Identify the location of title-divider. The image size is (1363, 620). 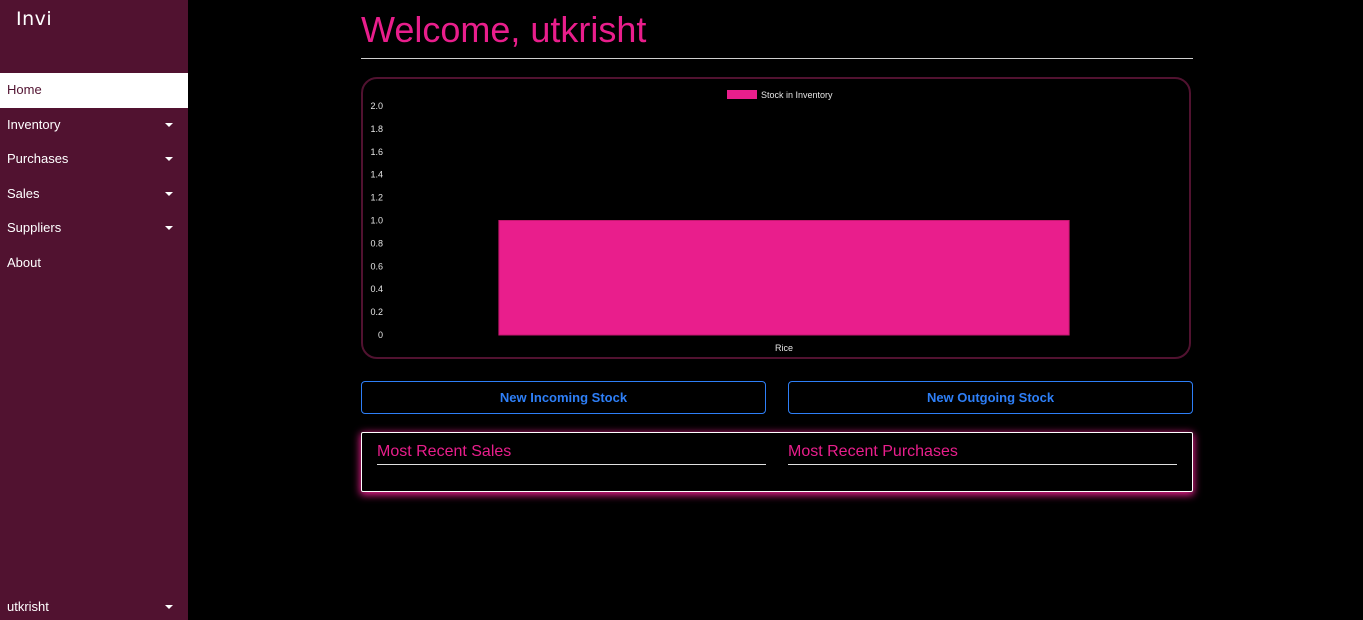
(777, 58).